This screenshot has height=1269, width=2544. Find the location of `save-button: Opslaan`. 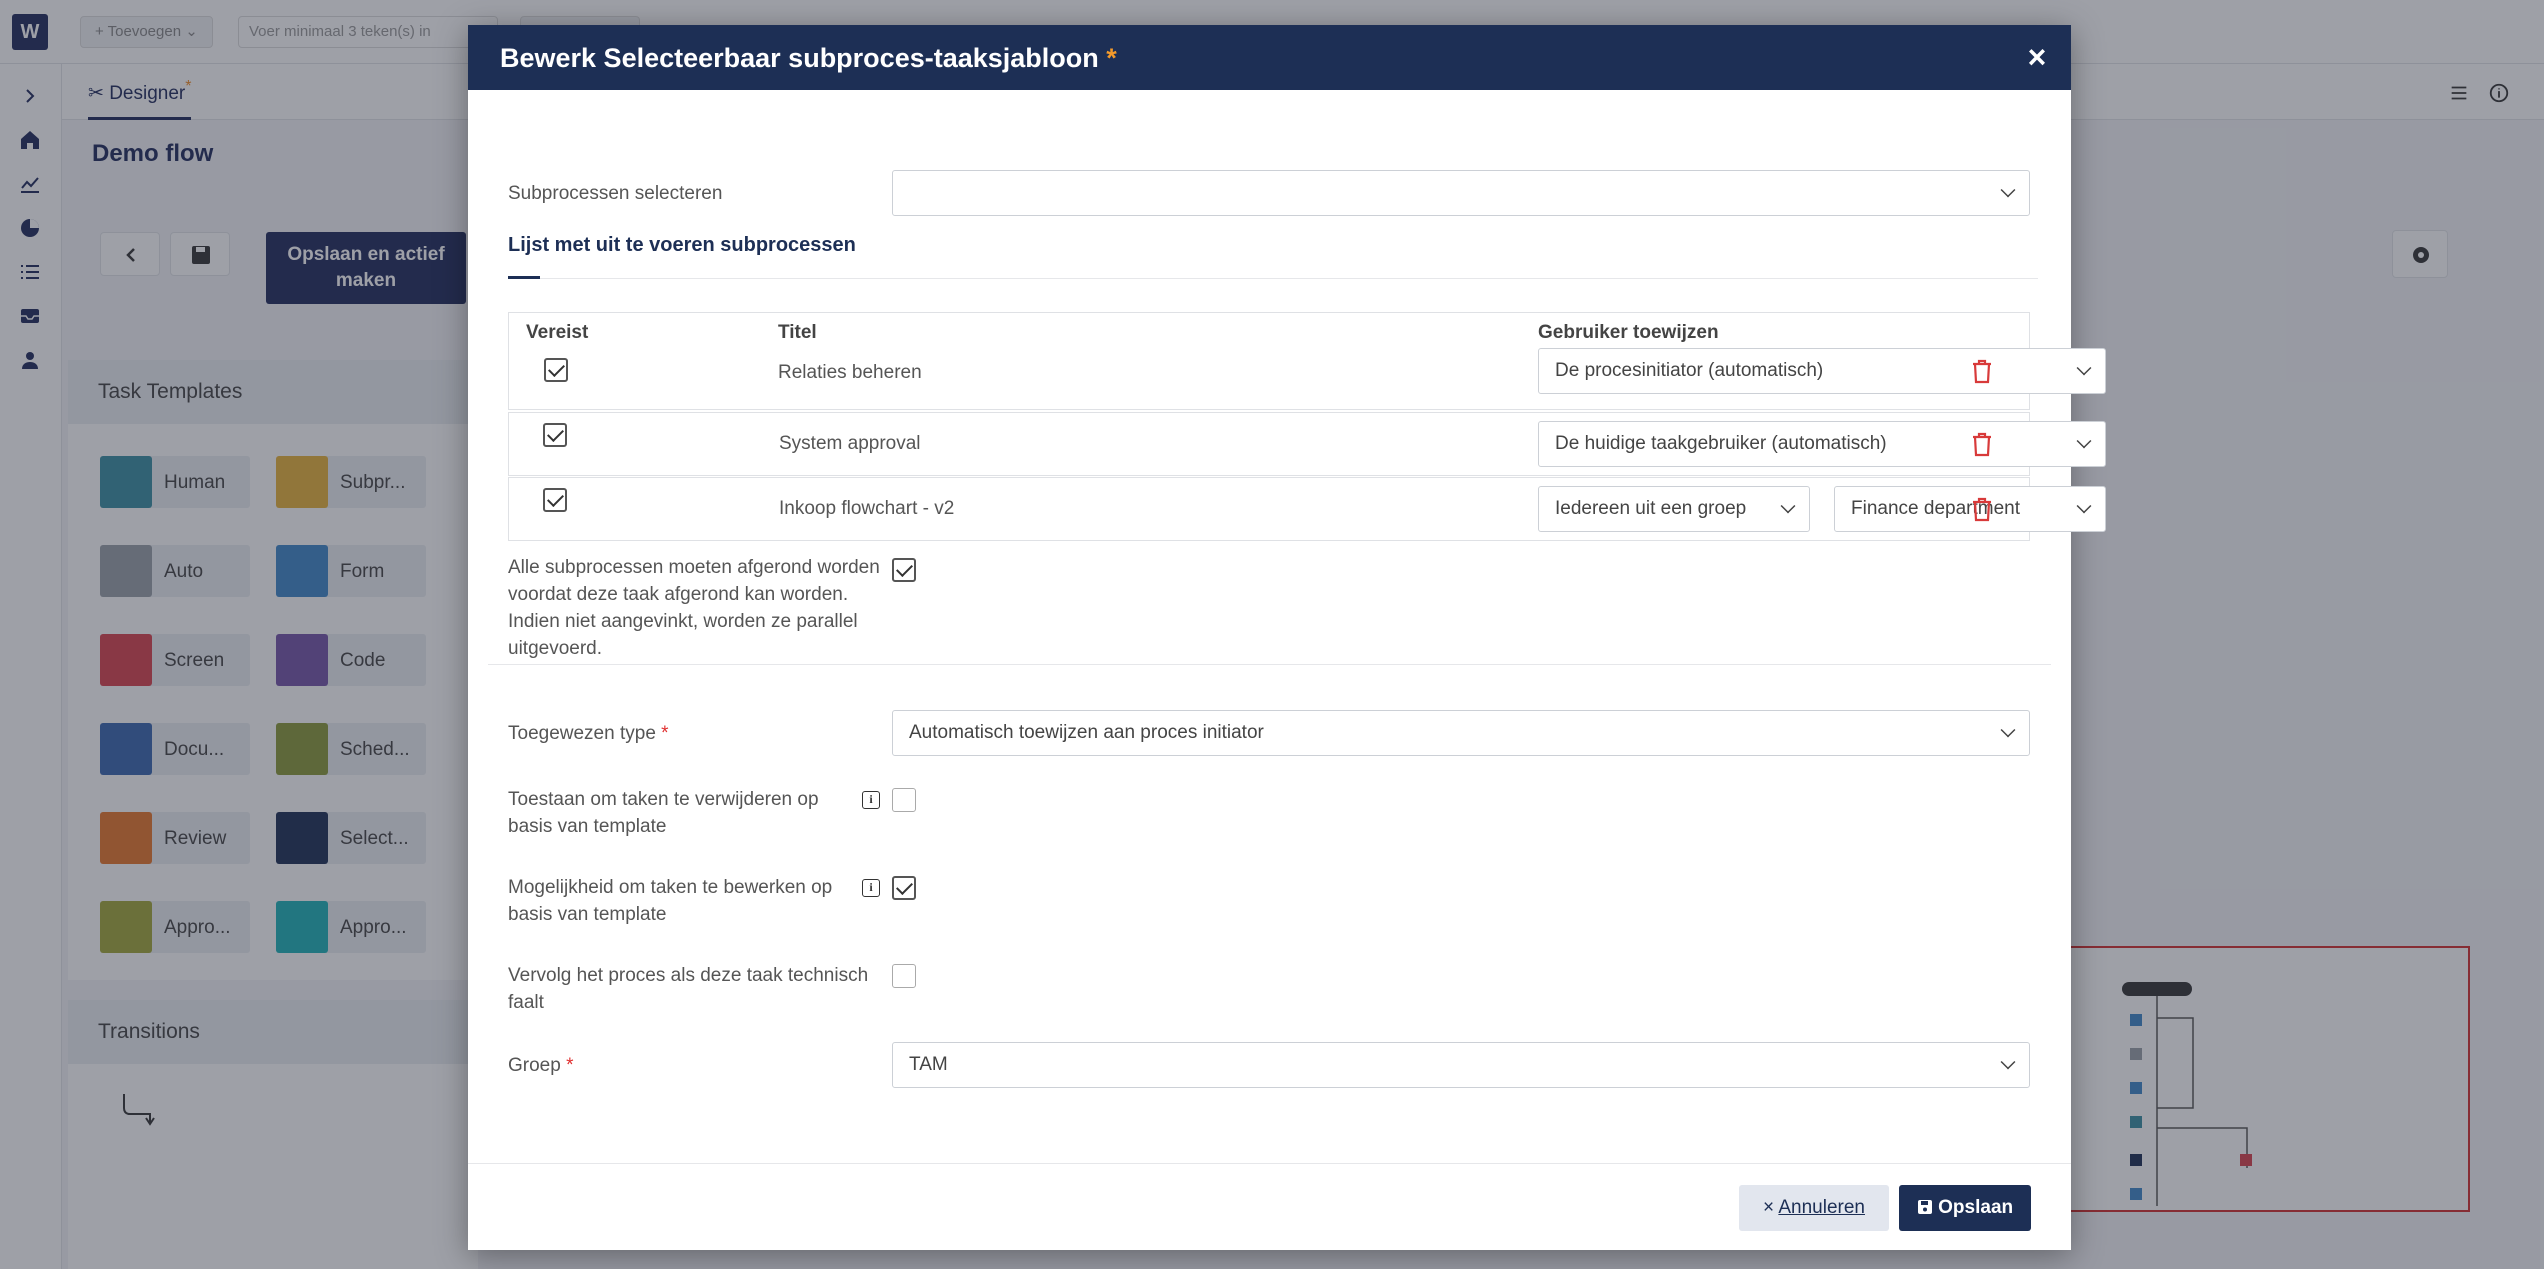

save-button: Opslaan is located at coordinates (1965, 1208).